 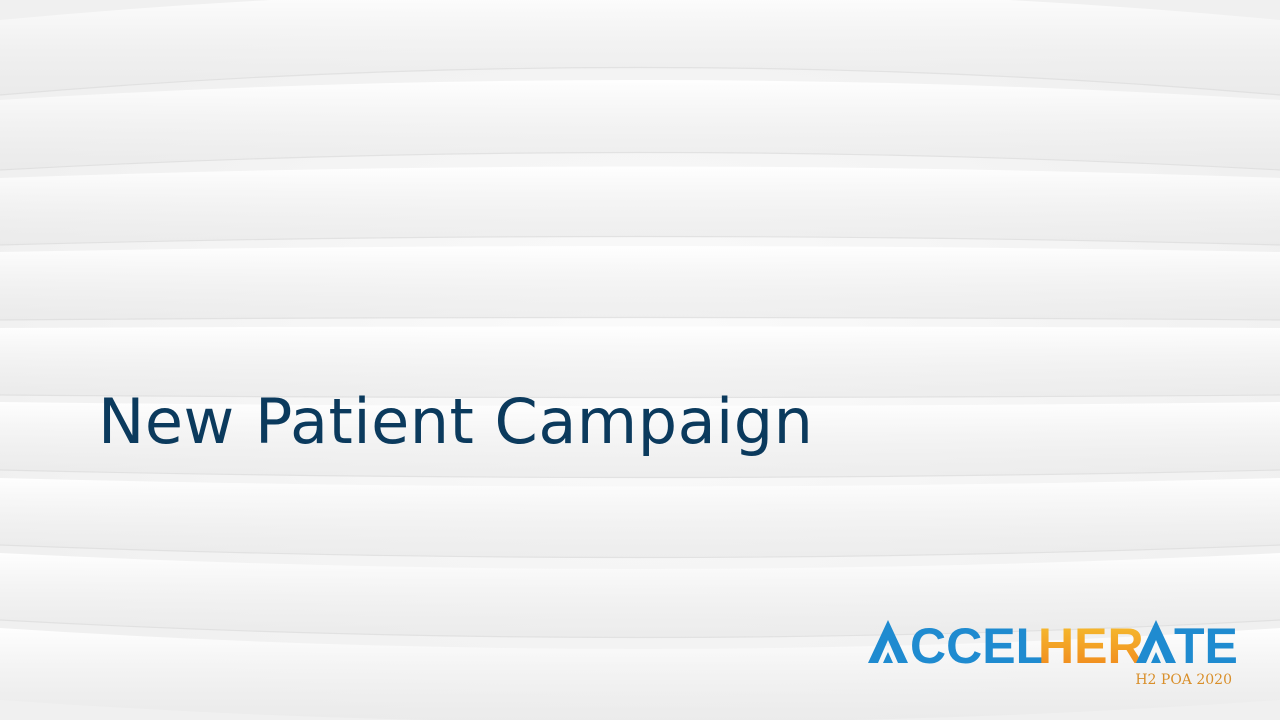 I want to click on logo-wordmark: CCEL HER TE H2 POA 2020, so click(x=1052, y=653).